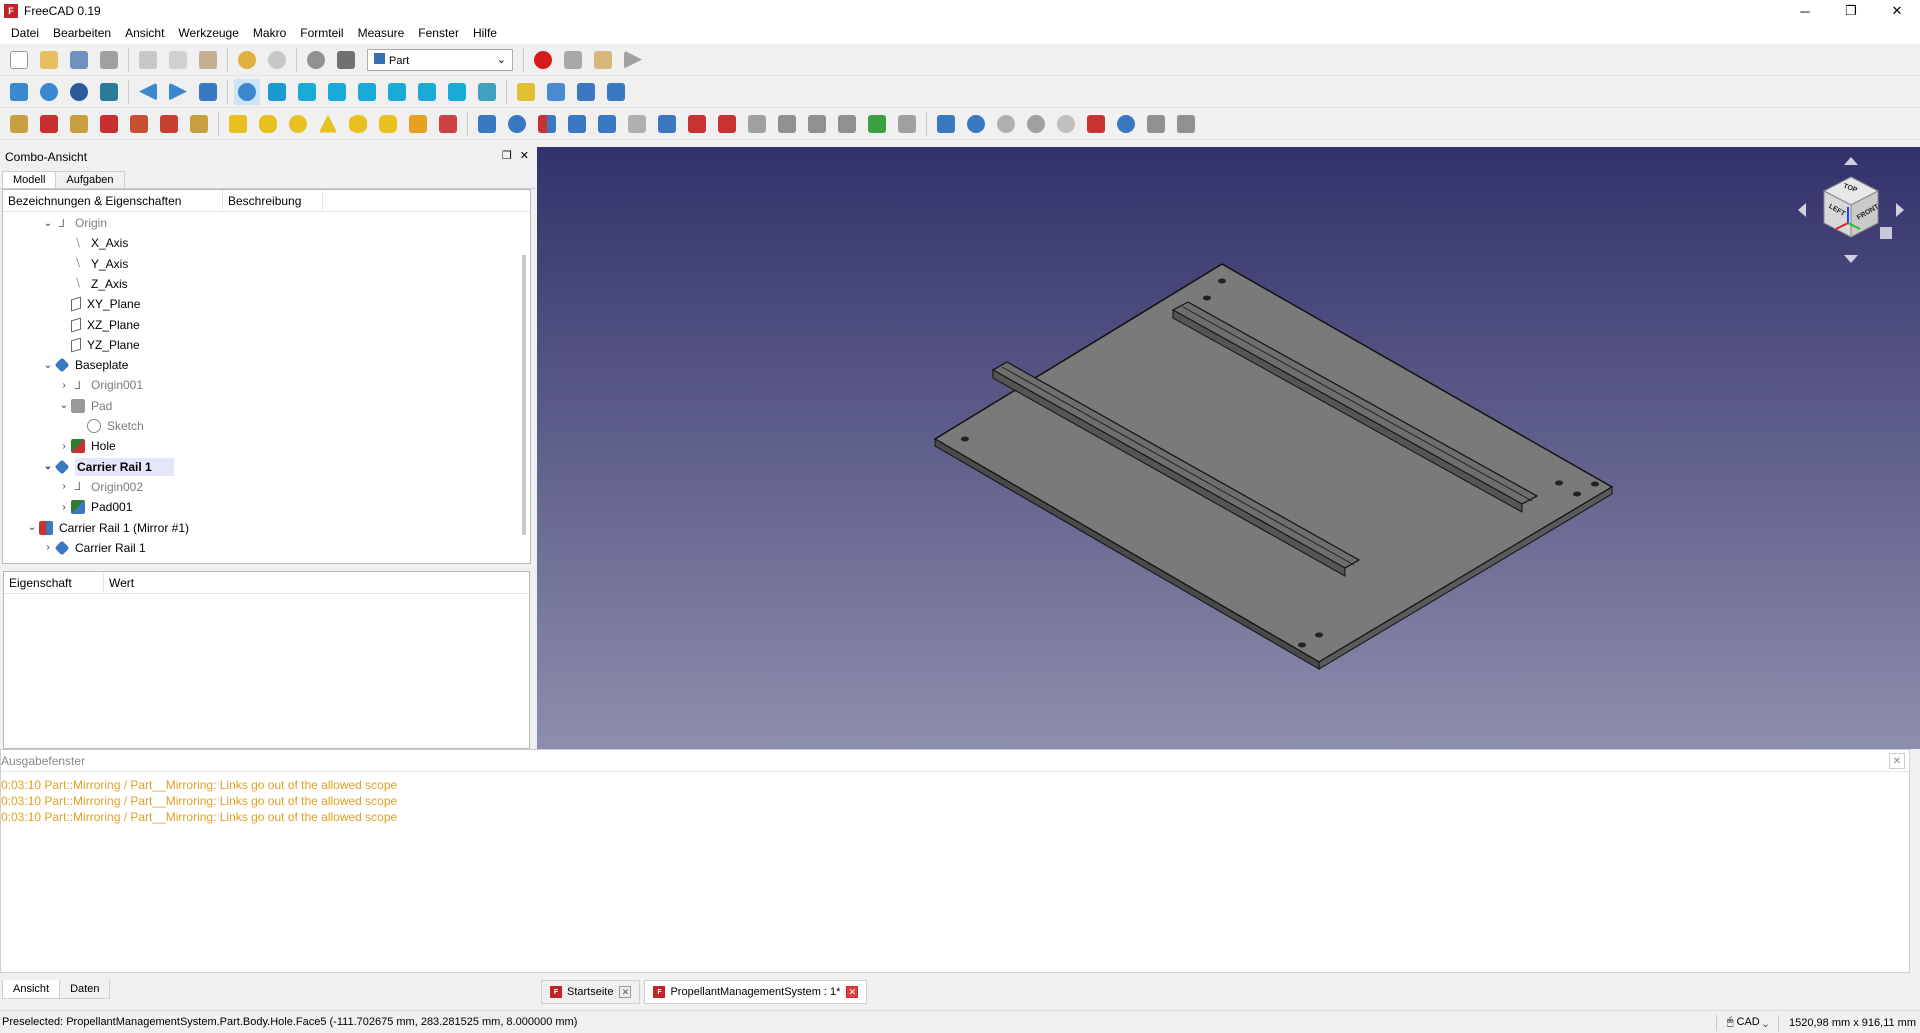 This screenshot has height=1033, width=1920. What do you see at coordinates (1126, 124) in the screenshot?
I see `split-tools-icon` at bounding box center [1126, 124].